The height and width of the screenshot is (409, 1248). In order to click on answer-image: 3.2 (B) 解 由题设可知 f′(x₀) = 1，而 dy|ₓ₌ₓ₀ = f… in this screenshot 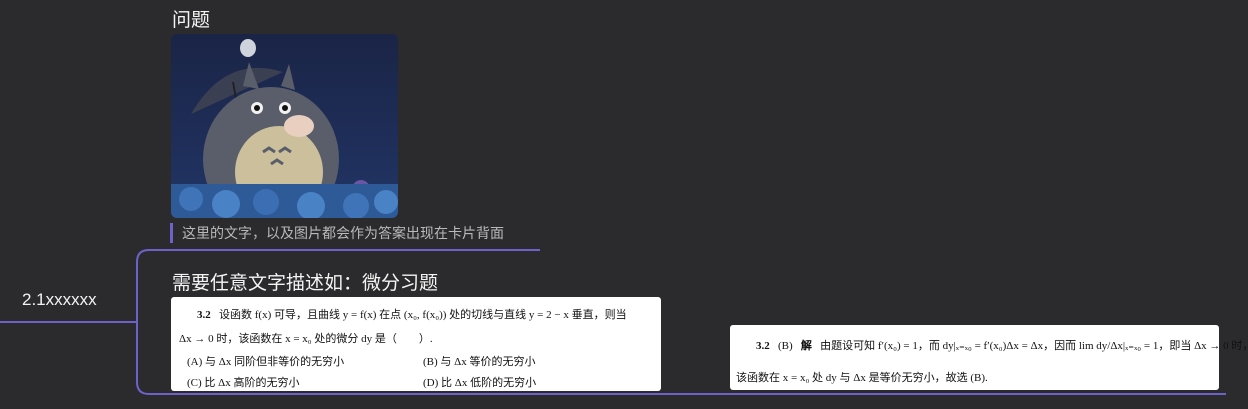, I will do `click(989, 357)`.